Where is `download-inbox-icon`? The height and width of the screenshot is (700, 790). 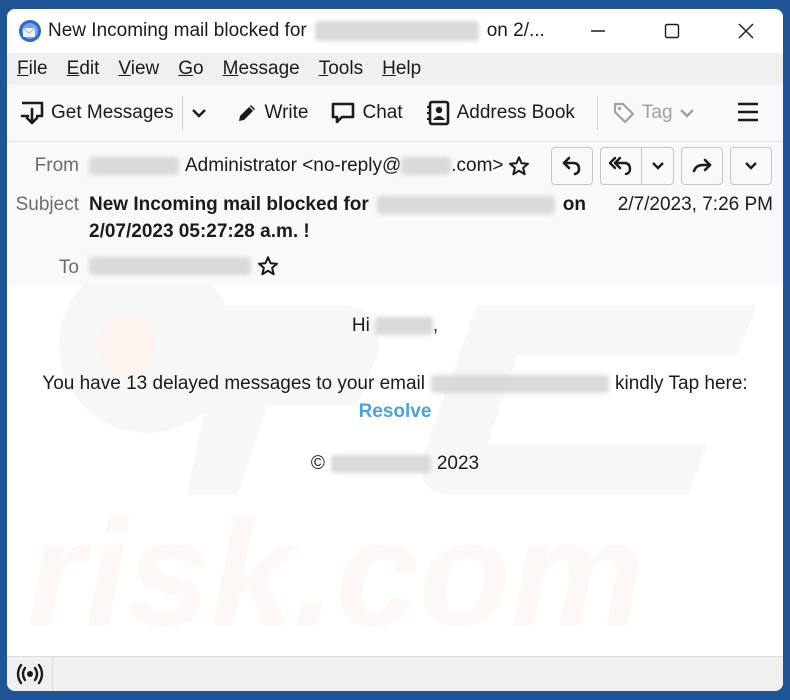 download-inbox-icon is located at coordinates (32, 113).